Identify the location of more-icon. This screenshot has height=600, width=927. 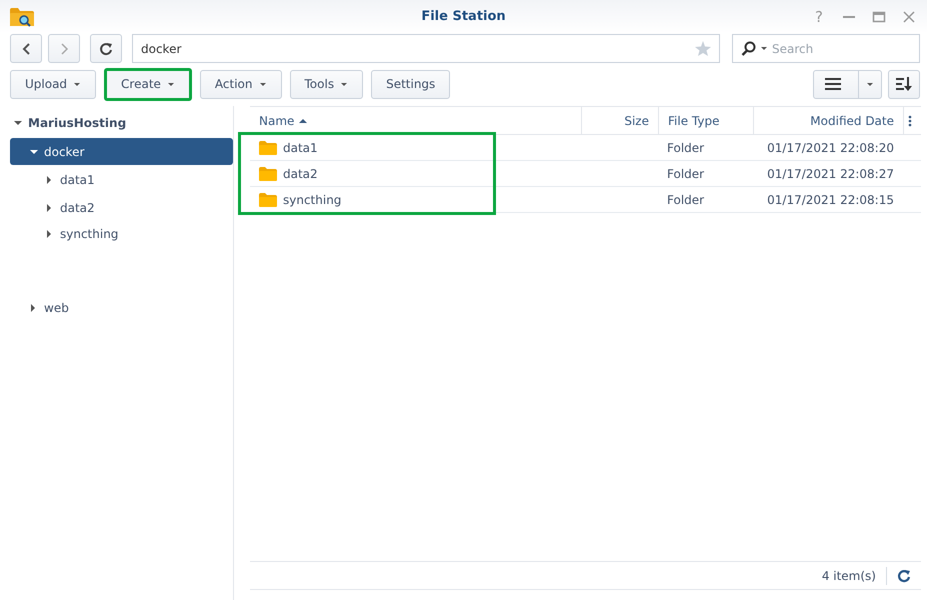
(910, 120).